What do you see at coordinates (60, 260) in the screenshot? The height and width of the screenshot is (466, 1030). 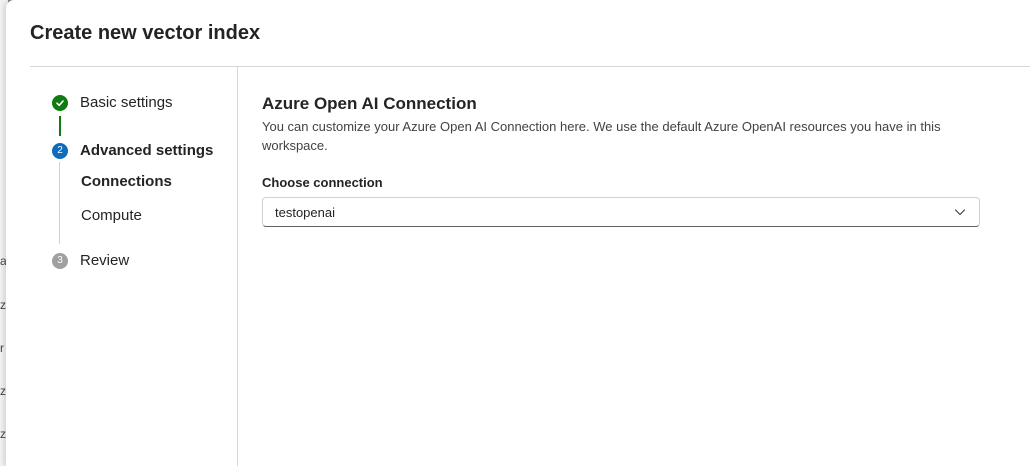 I see `step-number-icon: 3` at bounding box center [60, 260].